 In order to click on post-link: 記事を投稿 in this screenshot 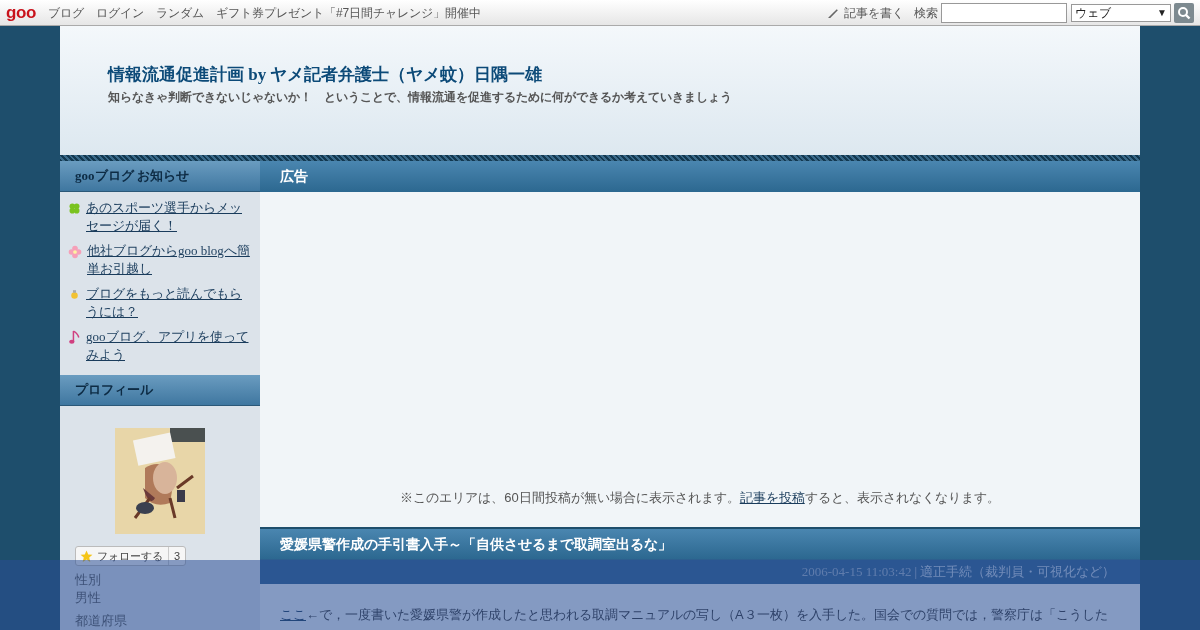, I will do `click(772, 497)`.